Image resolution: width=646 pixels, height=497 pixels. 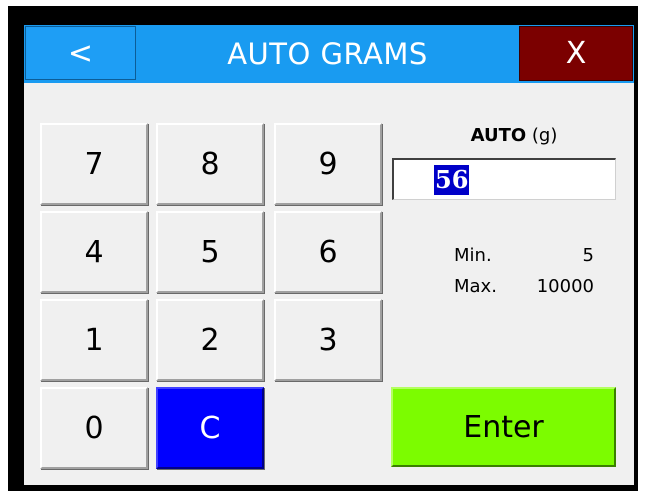 What do you see at coordinates (94, 340) in the screenshot?
I see `key-1: 1` at bounding box center [94, 340].